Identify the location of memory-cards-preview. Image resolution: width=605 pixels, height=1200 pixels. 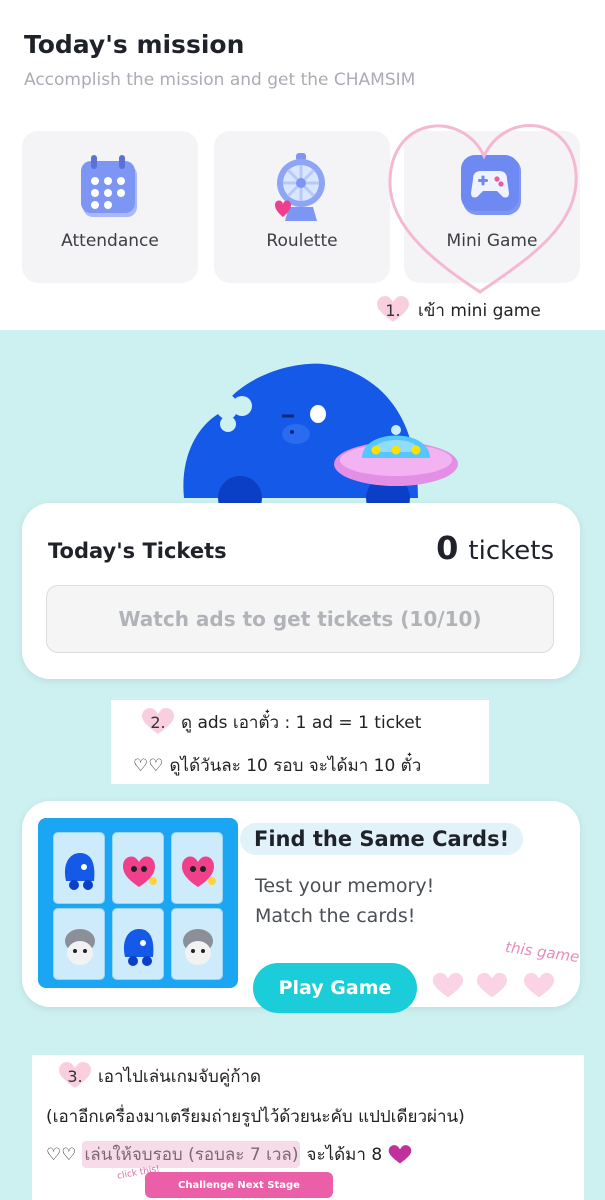
(138, 903).